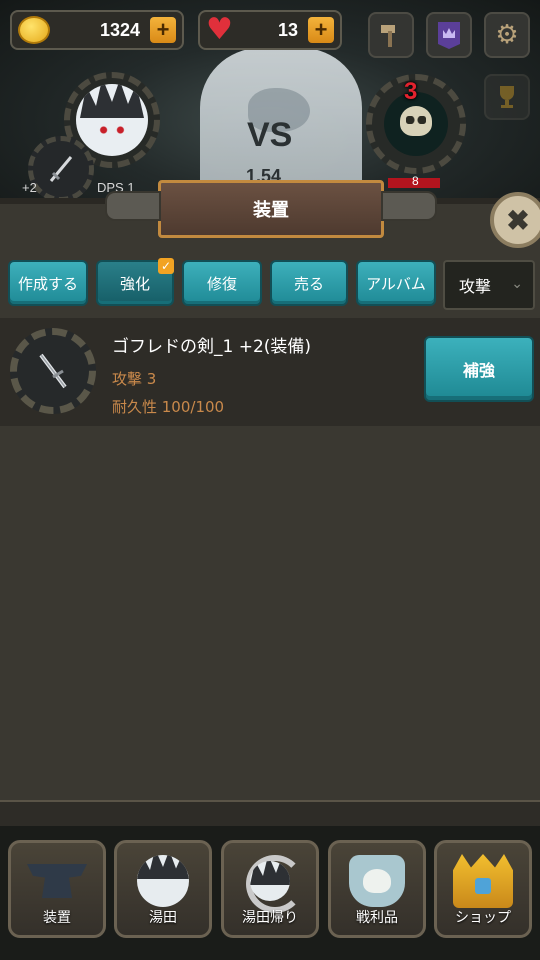 This screenshot has width=540, height=960. I want to click on settings-button: ⚙, so click(507, 35).